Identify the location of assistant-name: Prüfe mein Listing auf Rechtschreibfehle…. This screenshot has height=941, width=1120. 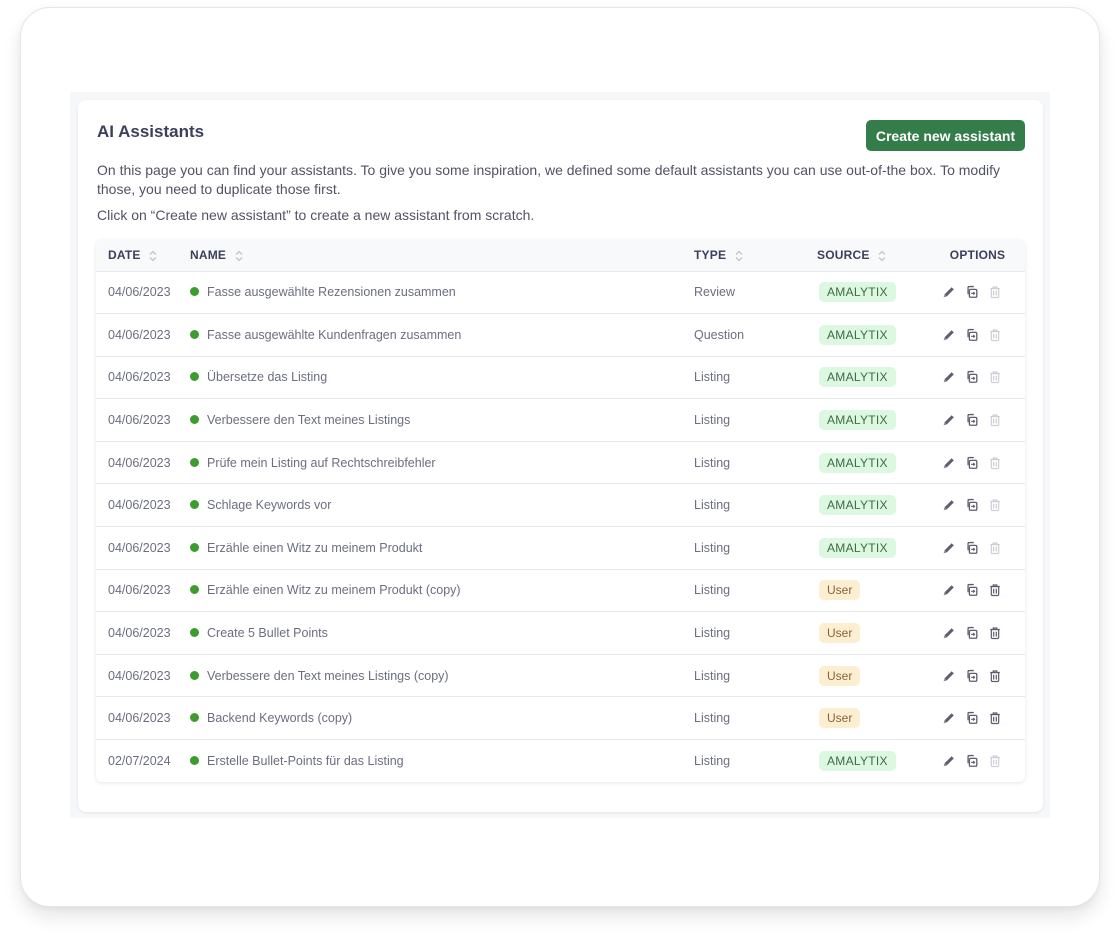
(321, 463).